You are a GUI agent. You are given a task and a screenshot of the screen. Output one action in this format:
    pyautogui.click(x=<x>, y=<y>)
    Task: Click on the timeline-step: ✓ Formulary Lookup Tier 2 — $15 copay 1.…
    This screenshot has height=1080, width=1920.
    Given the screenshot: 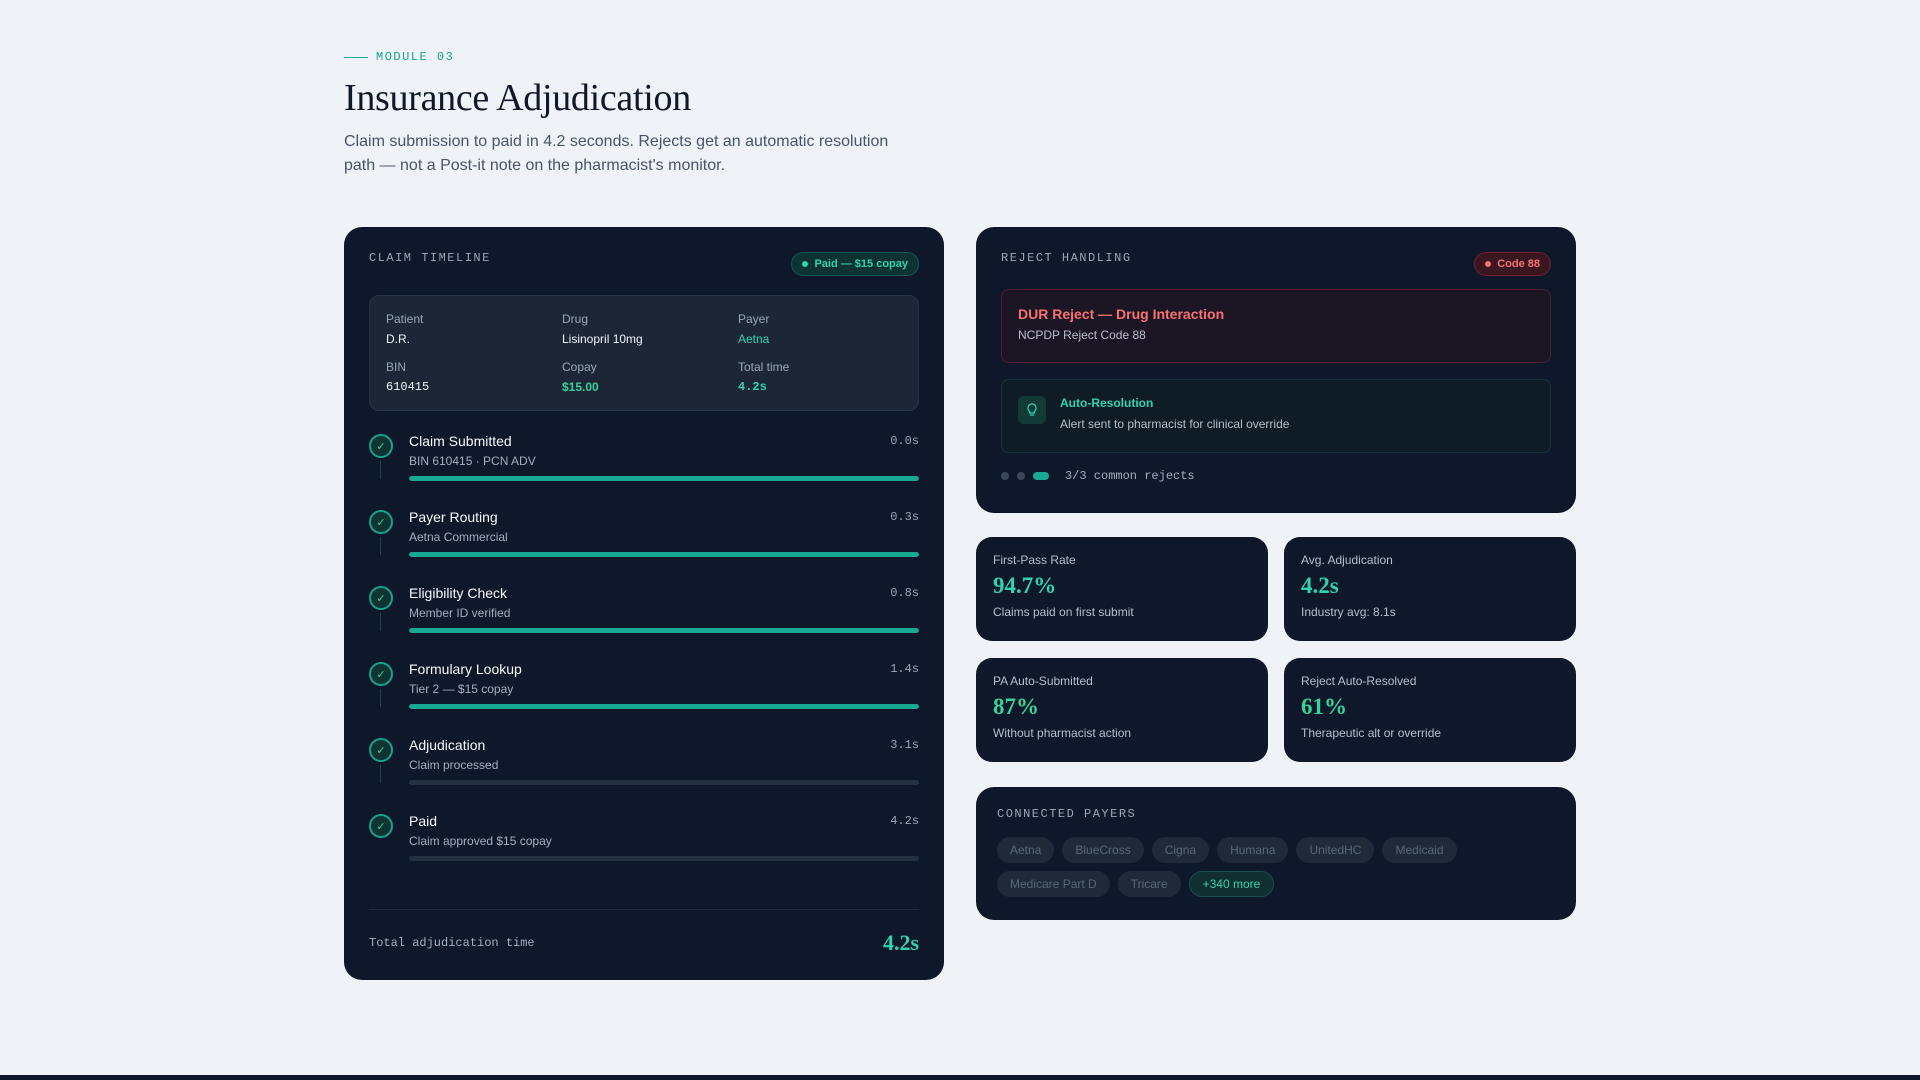 What is the action you would take?
    pyautogui.click(x=644, y=699)
    